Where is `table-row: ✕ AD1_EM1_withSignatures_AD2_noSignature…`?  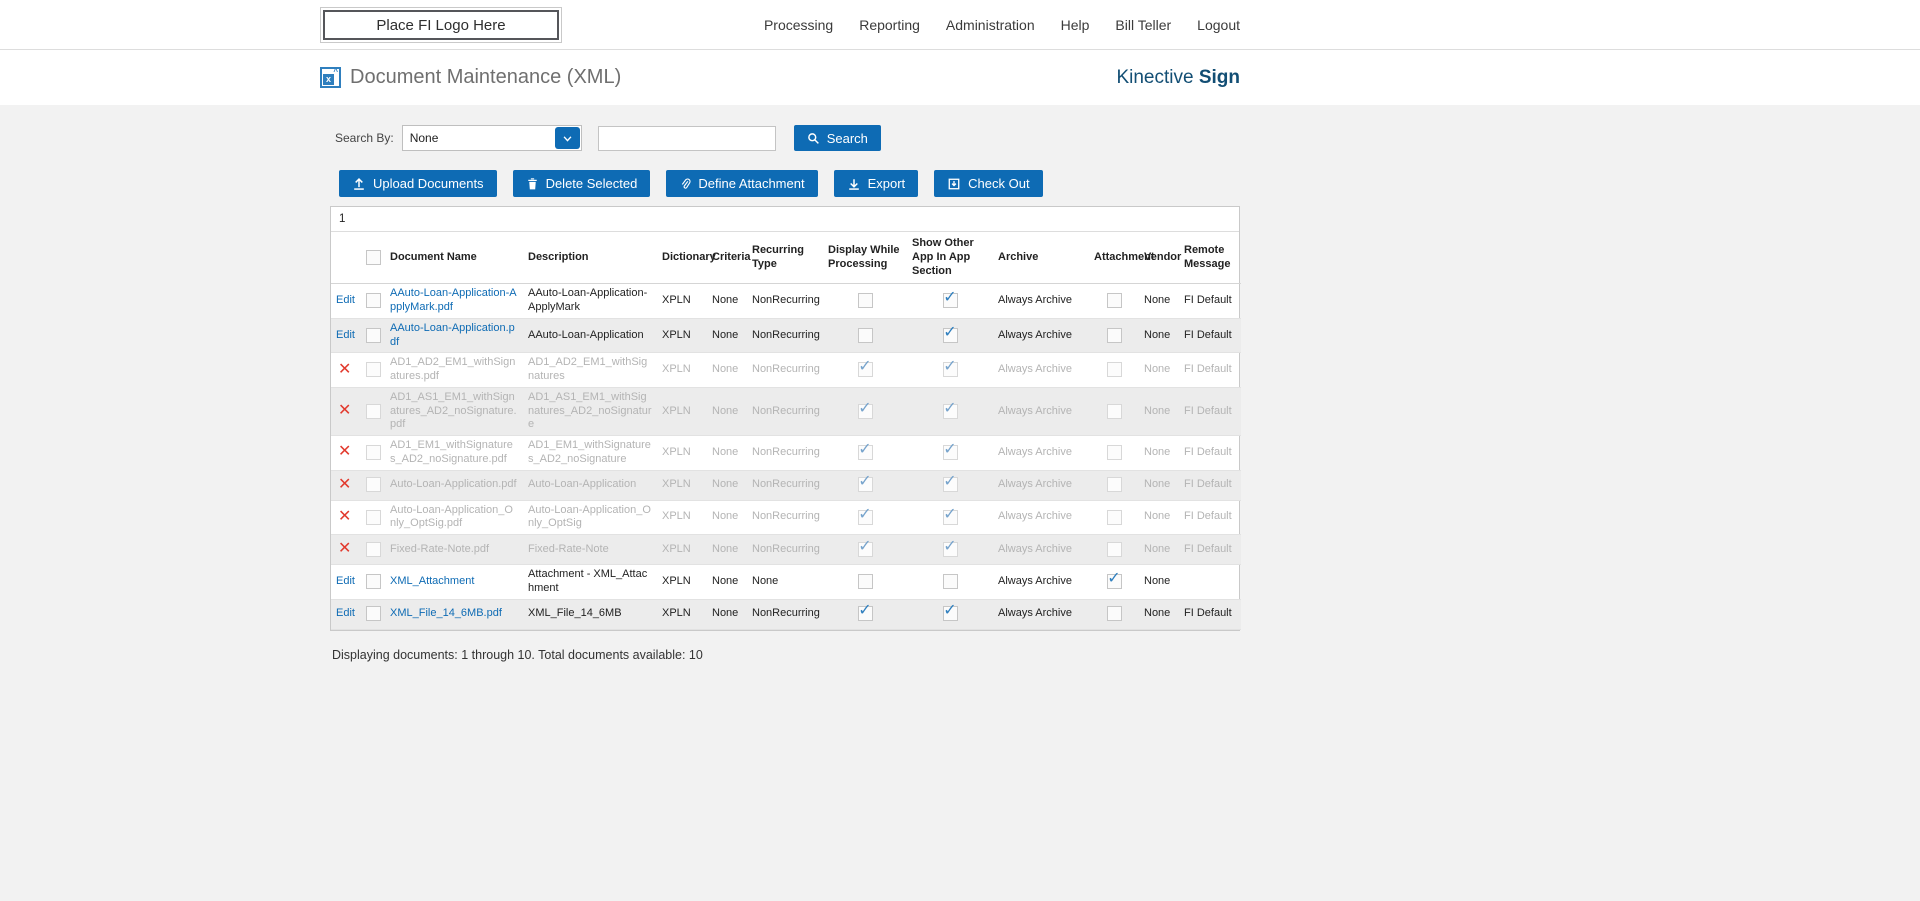 table-row: ✕ AD1_EM1_withSignatures_AD2_noSignature… is located at coordinates (786, 453).